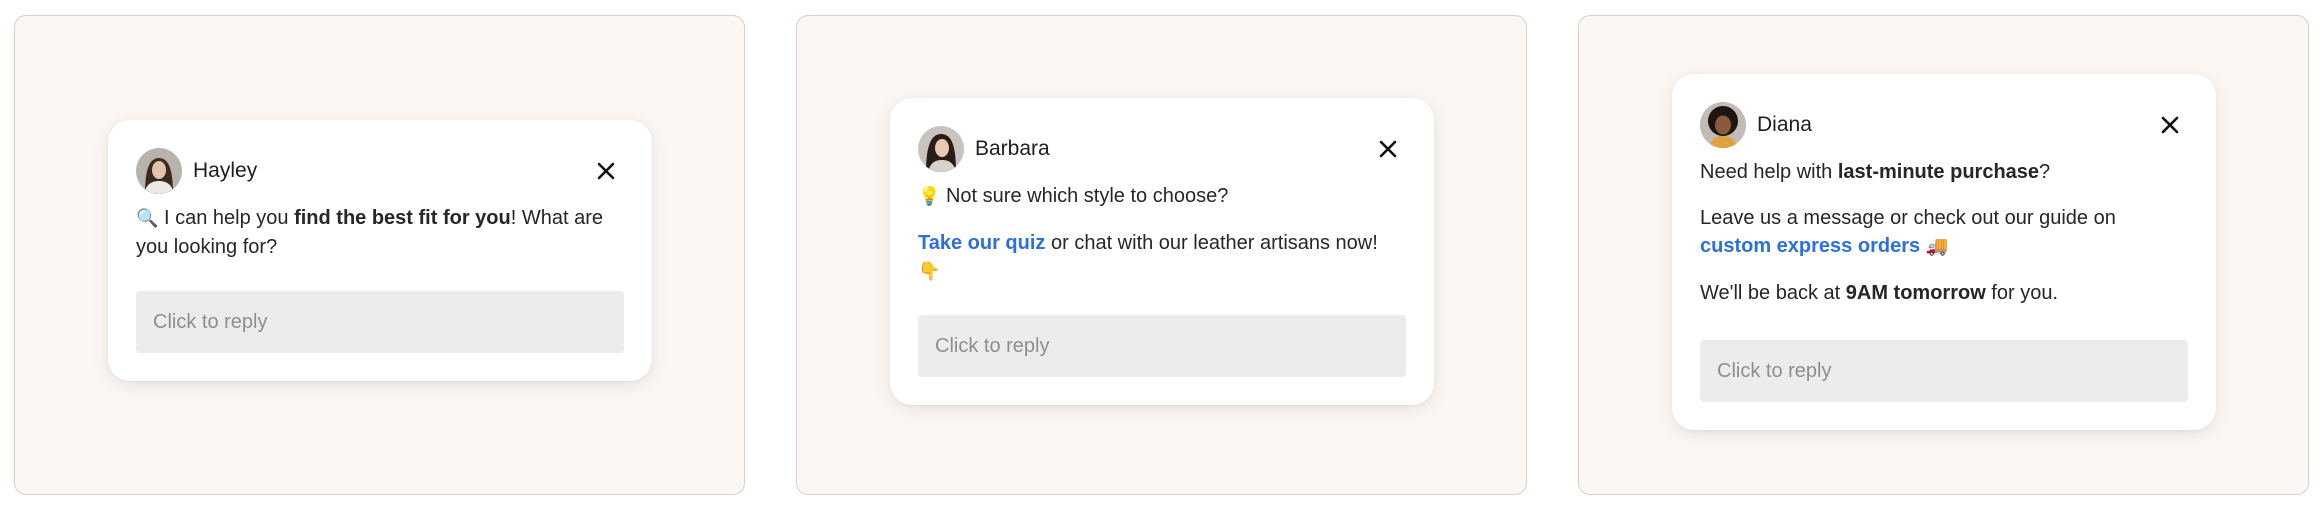 The width and height of the screenshot is (2323, 508). What do you see at coordinates (2045, 172) in the screenshot?
I see `message-text: ?` at bounding box center [2045, 172].